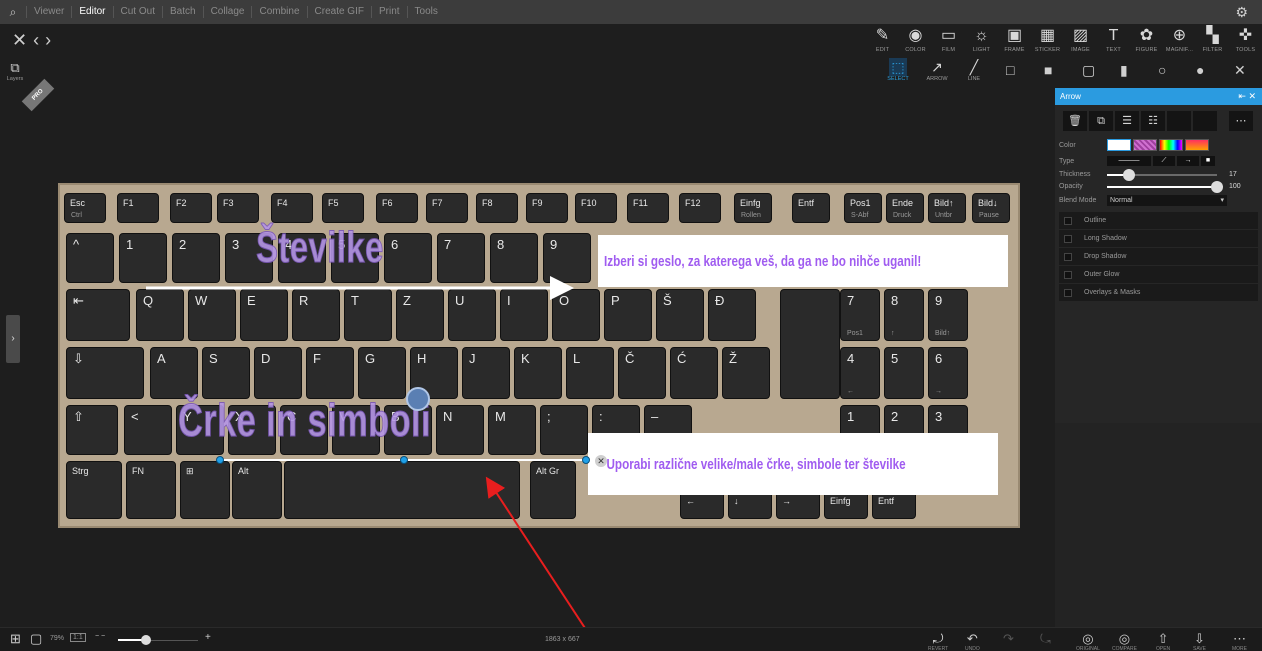 The image size is (1262, 651). Describe the element at coordinates (1124, 638) in the screenshot. I see `compare-icon: ◎` at that location.